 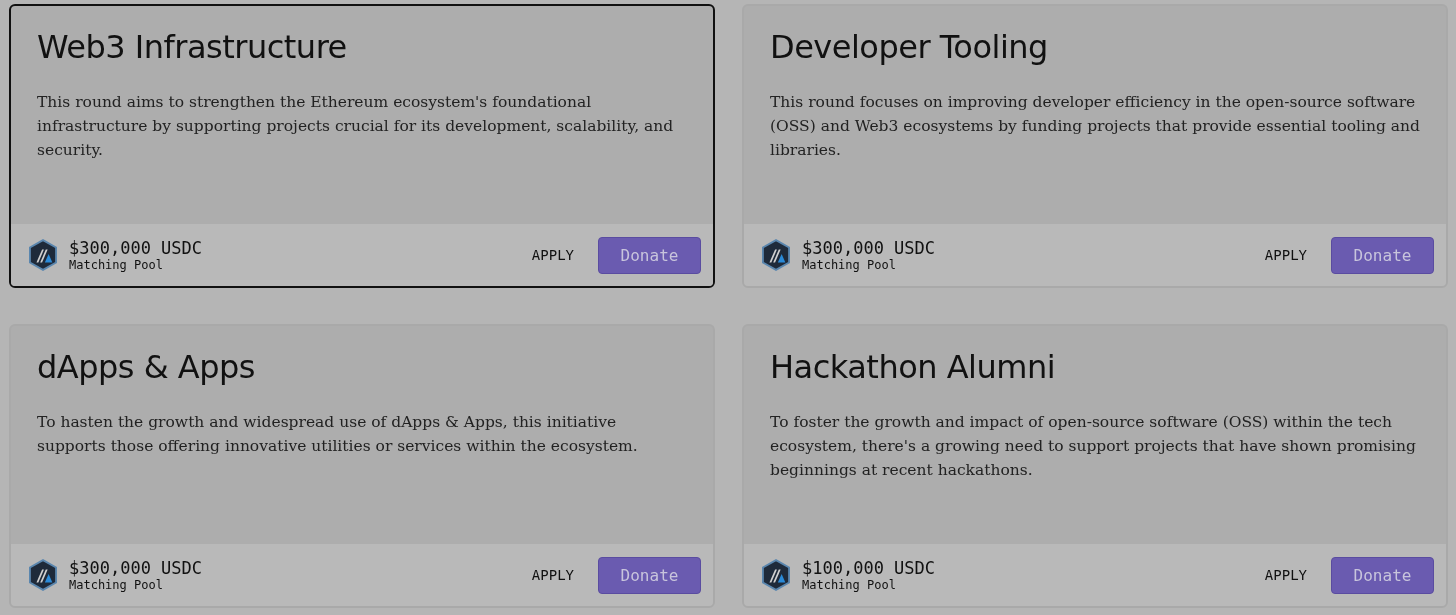 What do you see at coordinates (1095, 126) in the screenshot?
I see `round-description: This round focuses on improving developer efficiency in the open-source software (OSS) and Web3 ecosystems by funding projects that provide essential tooling and libraries.` at bounding box center [1095, 126].